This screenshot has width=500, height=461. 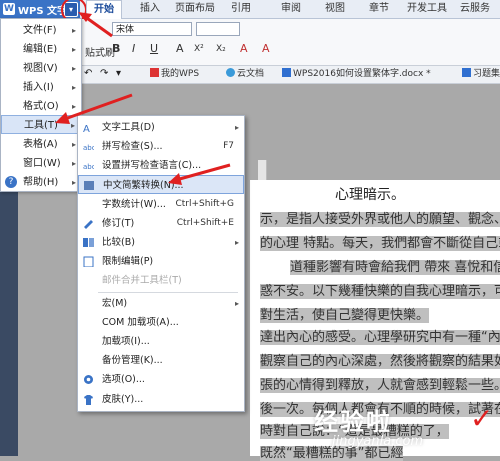 I want to click on watermark: 经验啦 jingyanla.com ✓, so click(x=404, y=425).